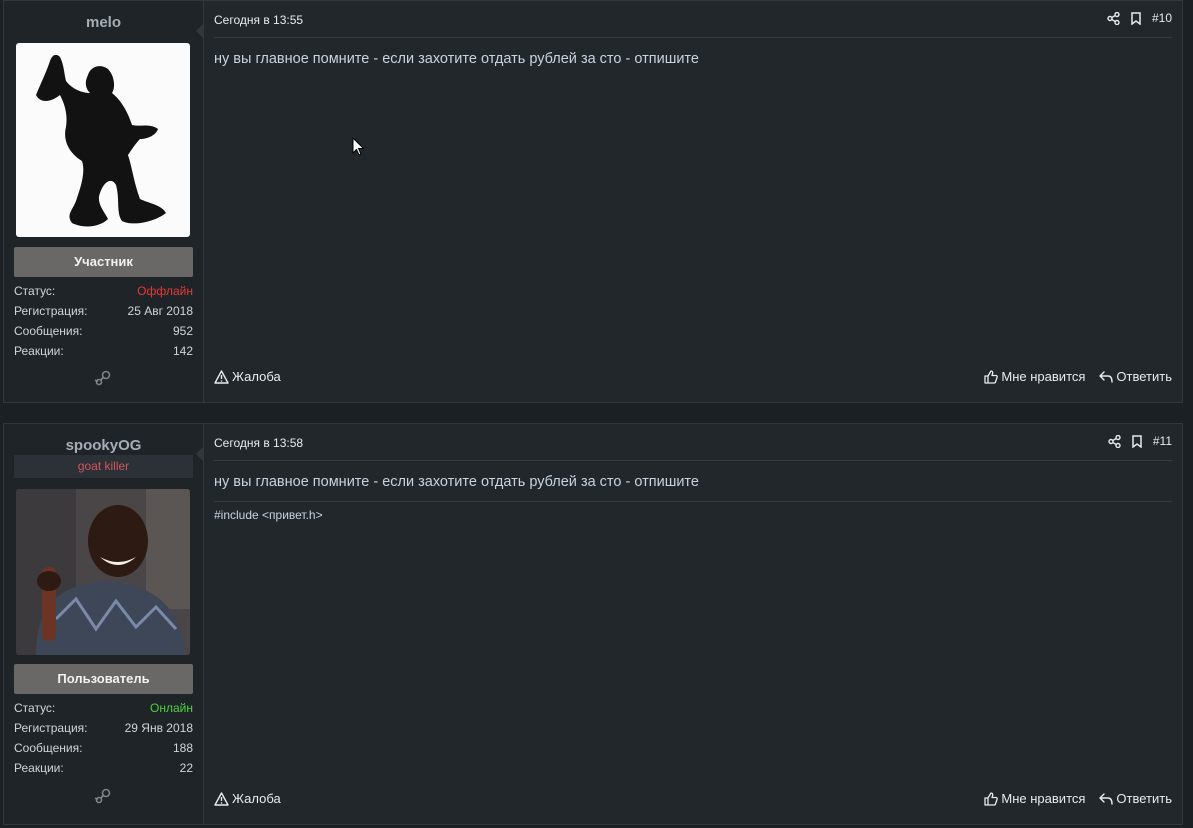  Describe the element at coordinates (258, 20) in the screenshot. I see `post-date: Сегодня в 13:55` at that location.